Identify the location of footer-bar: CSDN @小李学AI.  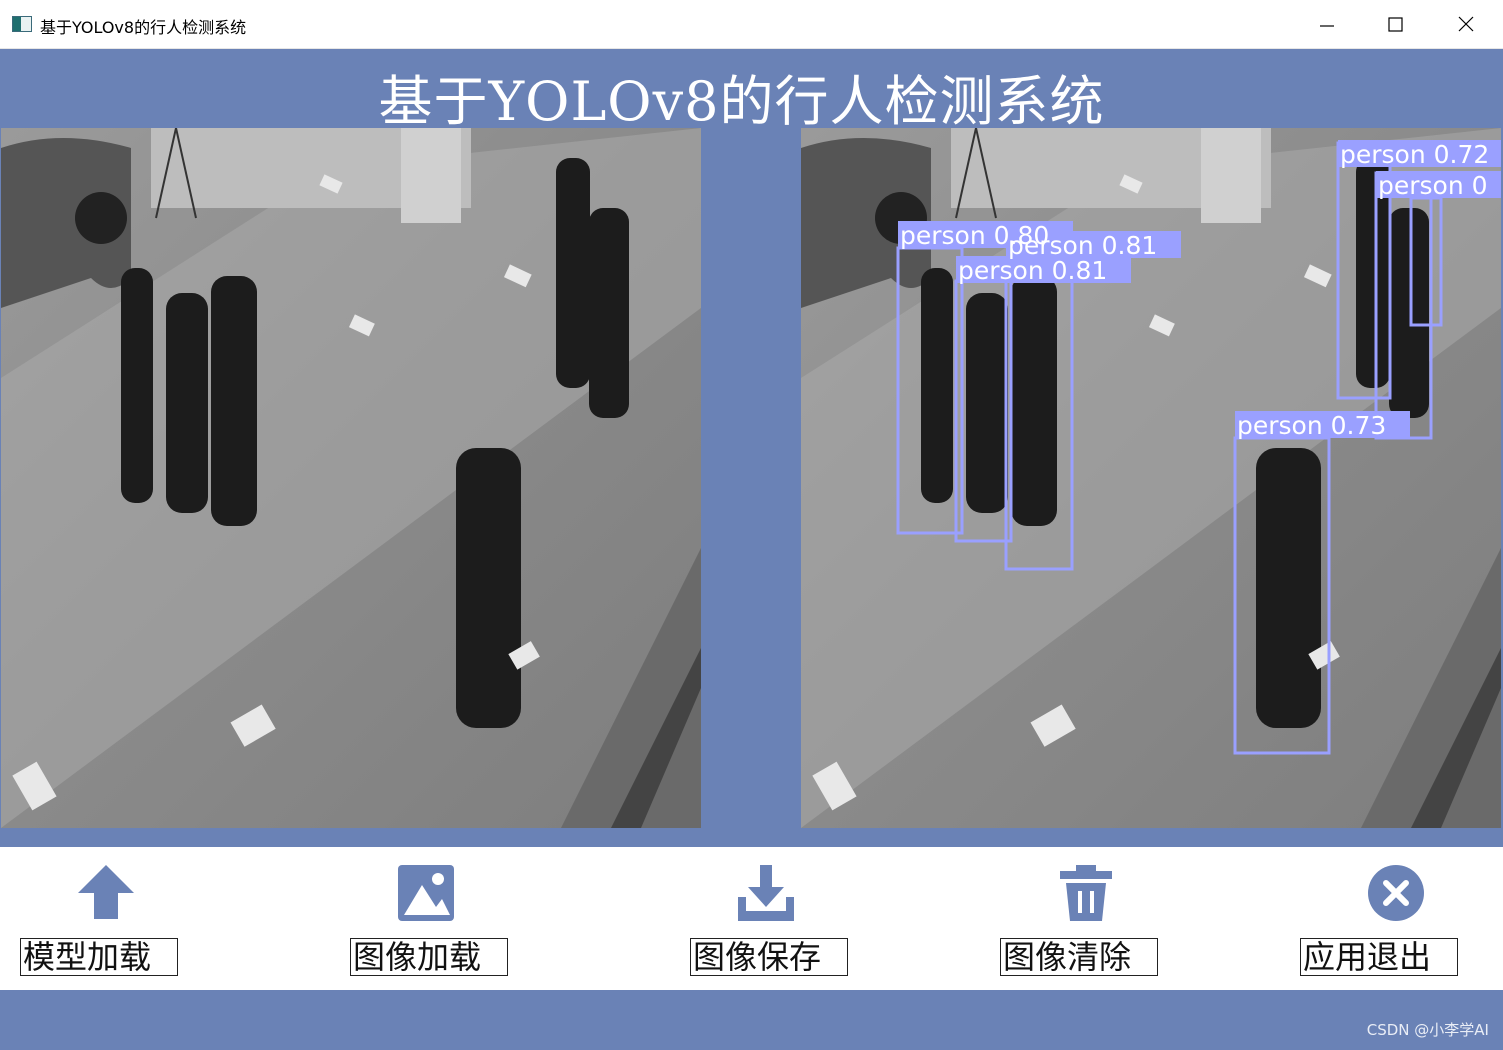
(751, 1020).